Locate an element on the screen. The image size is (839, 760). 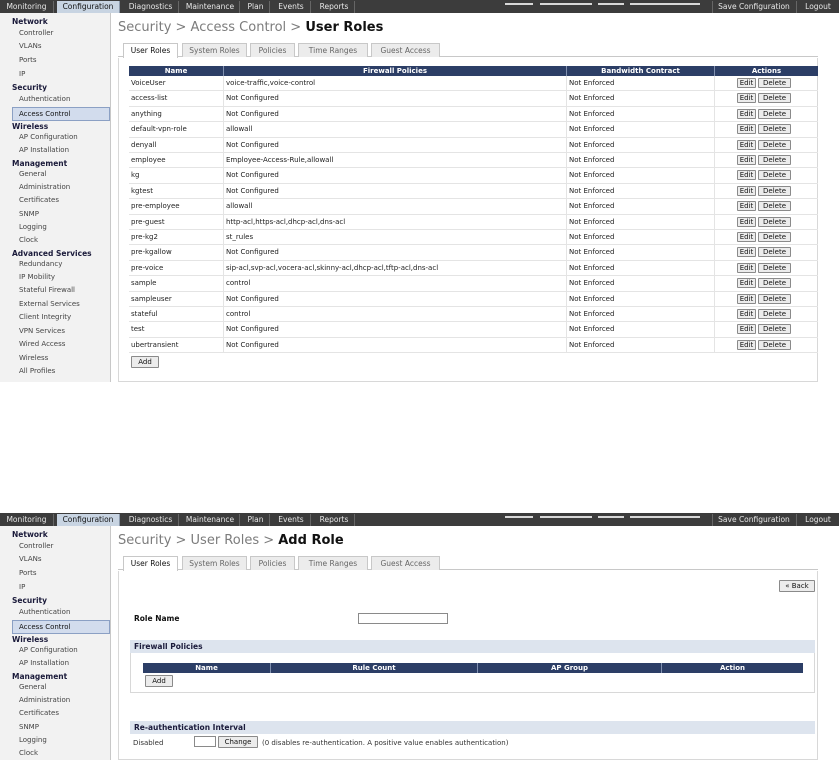
role-name-input is located at coordinates (403, 618).